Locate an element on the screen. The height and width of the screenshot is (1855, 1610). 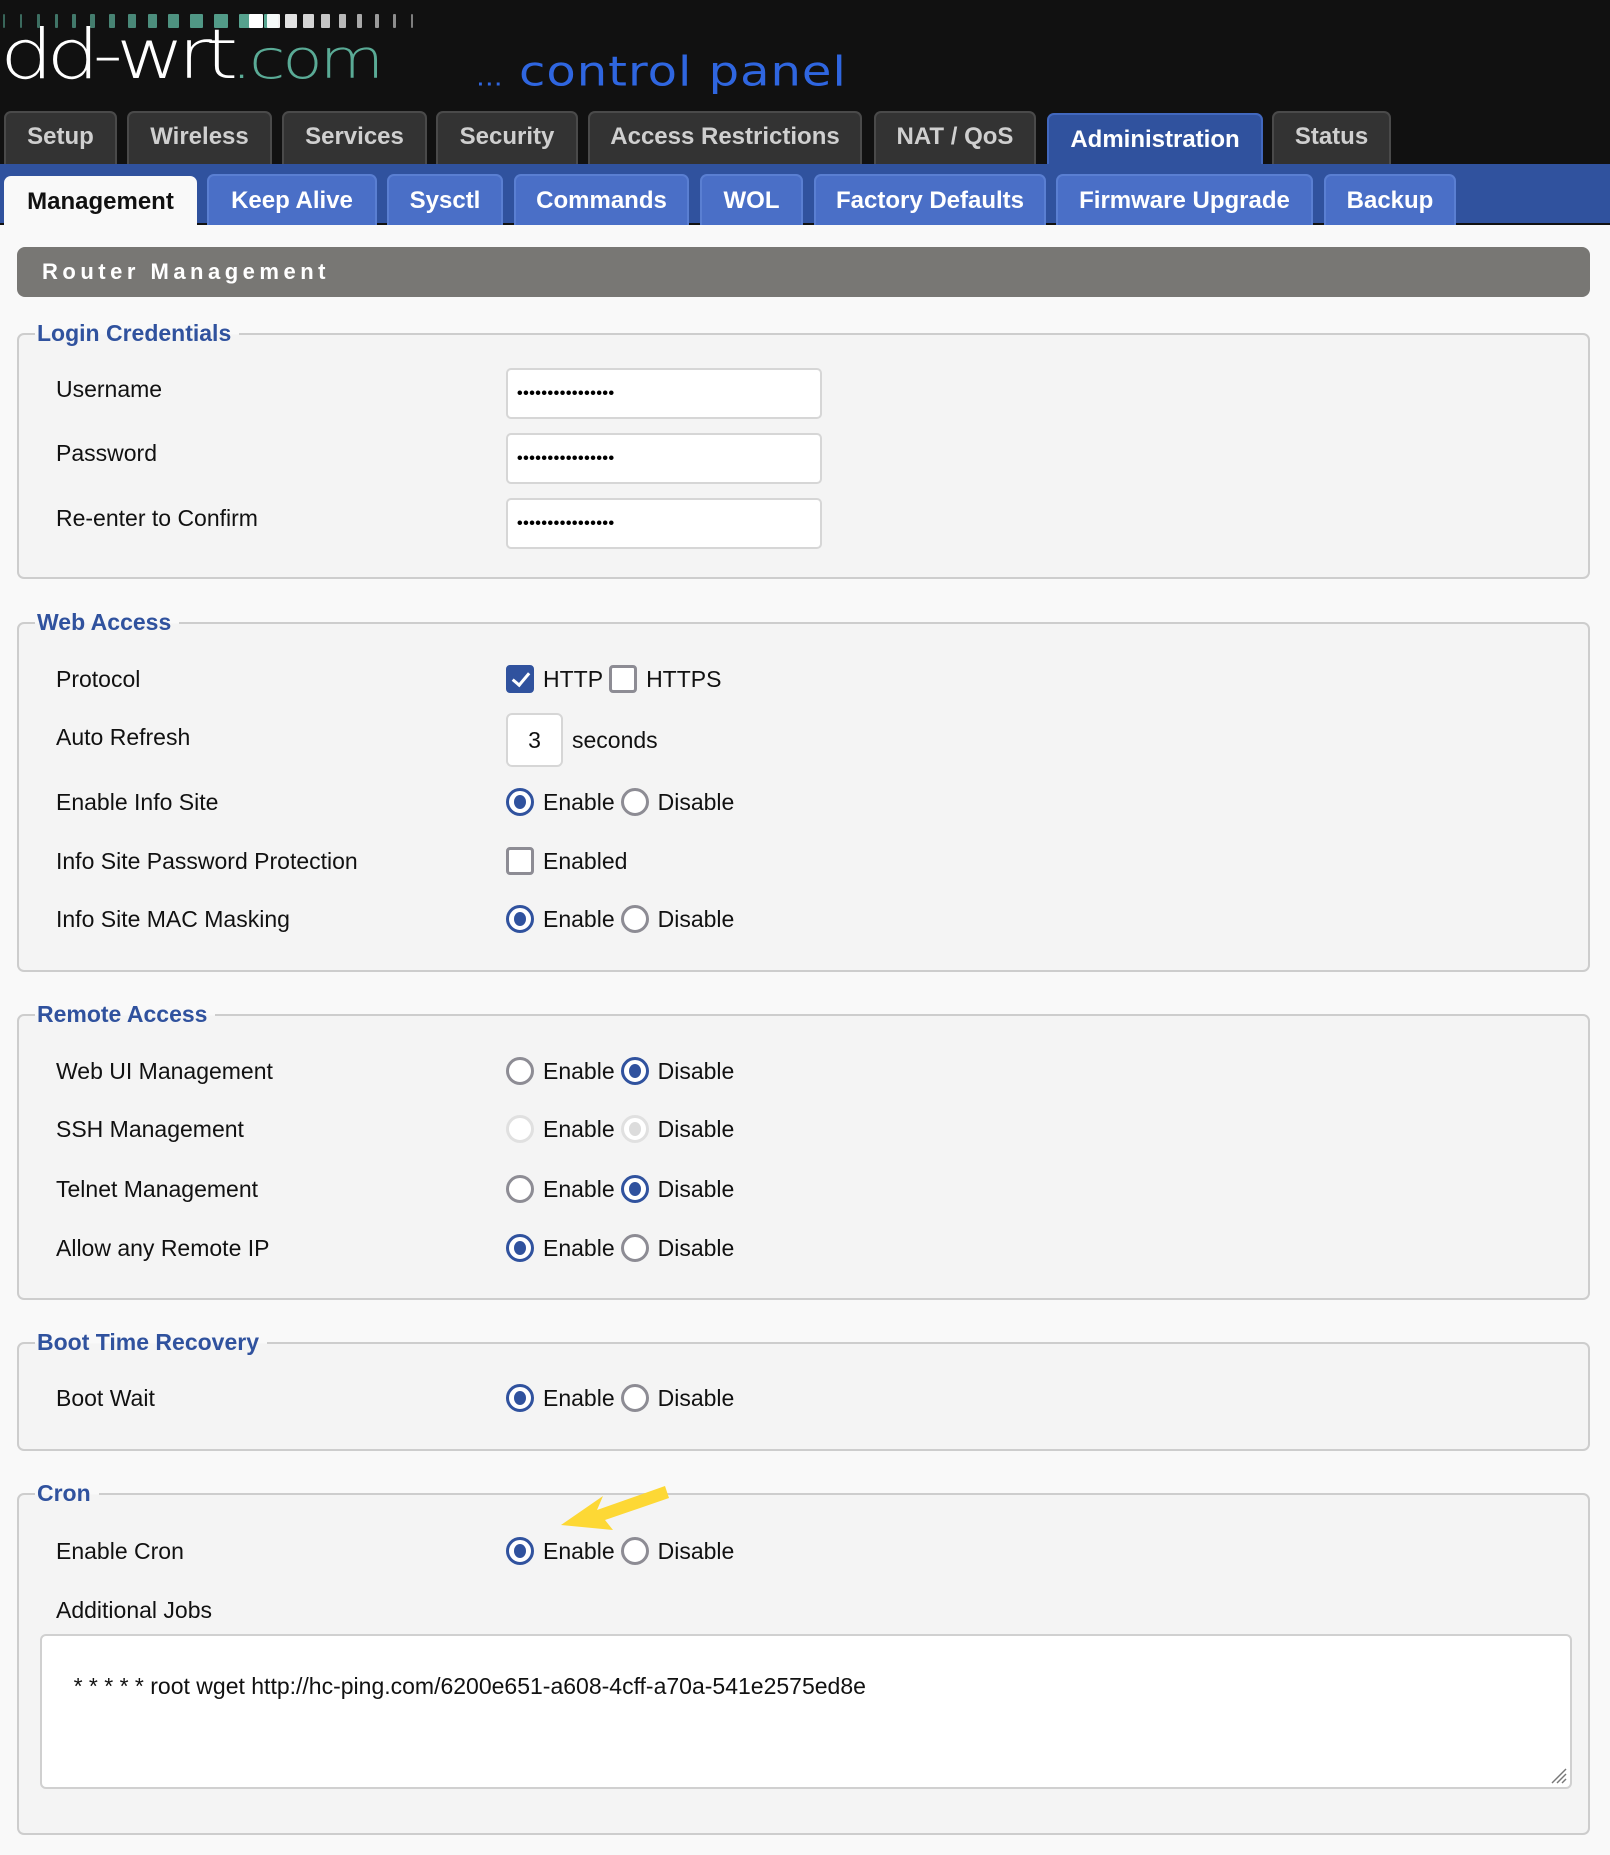
http-checkbox is located at coordinates (520, 679).